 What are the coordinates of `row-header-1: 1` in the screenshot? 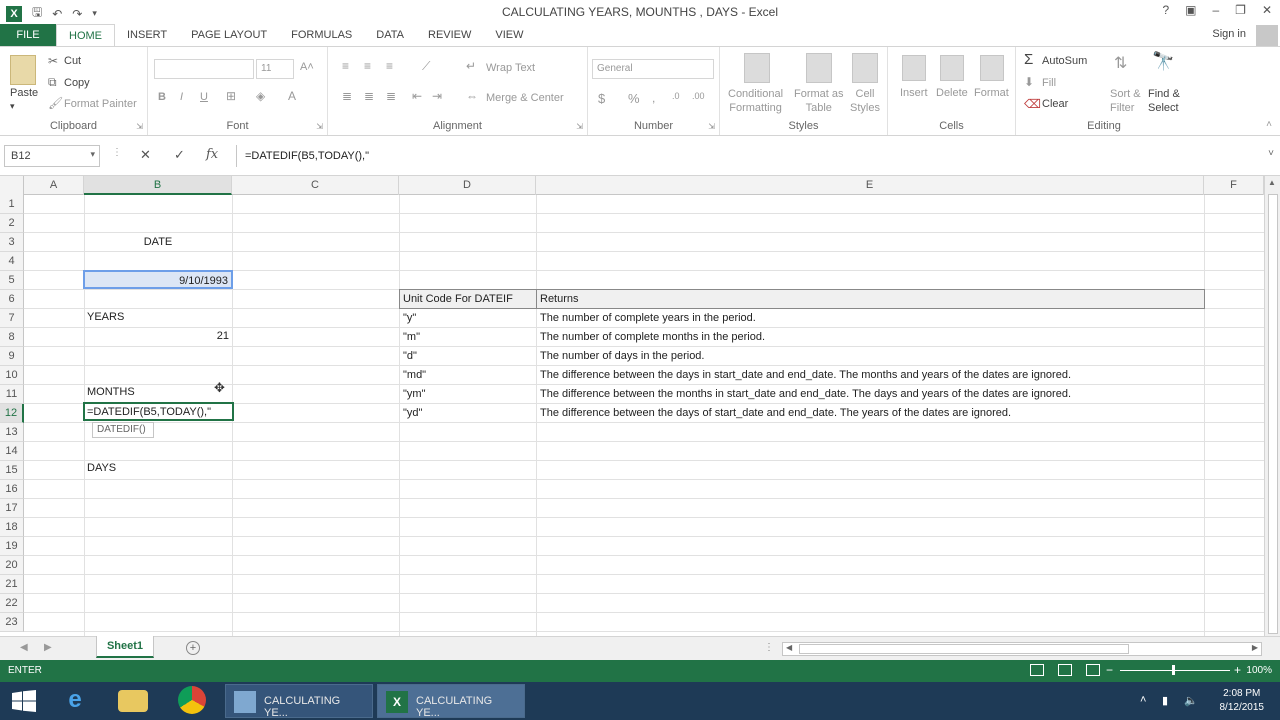 It's located at (12, 204).